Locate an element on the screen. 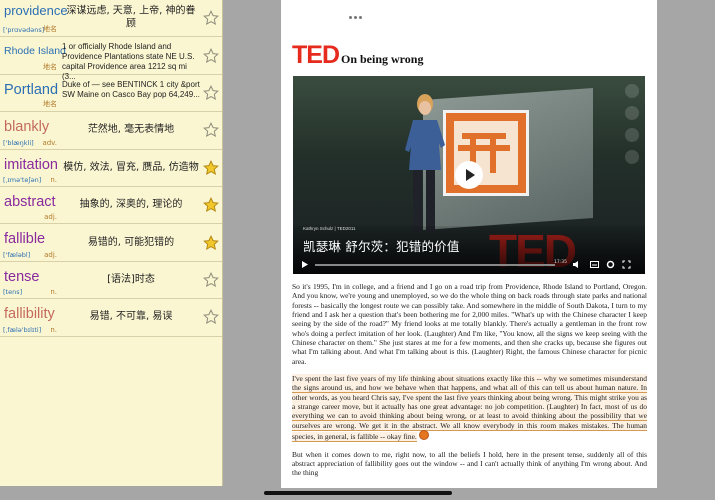 Image resolution: width=715 pixels, height=500 pixels. subtitles-icon is located at coordinates (594, 264).